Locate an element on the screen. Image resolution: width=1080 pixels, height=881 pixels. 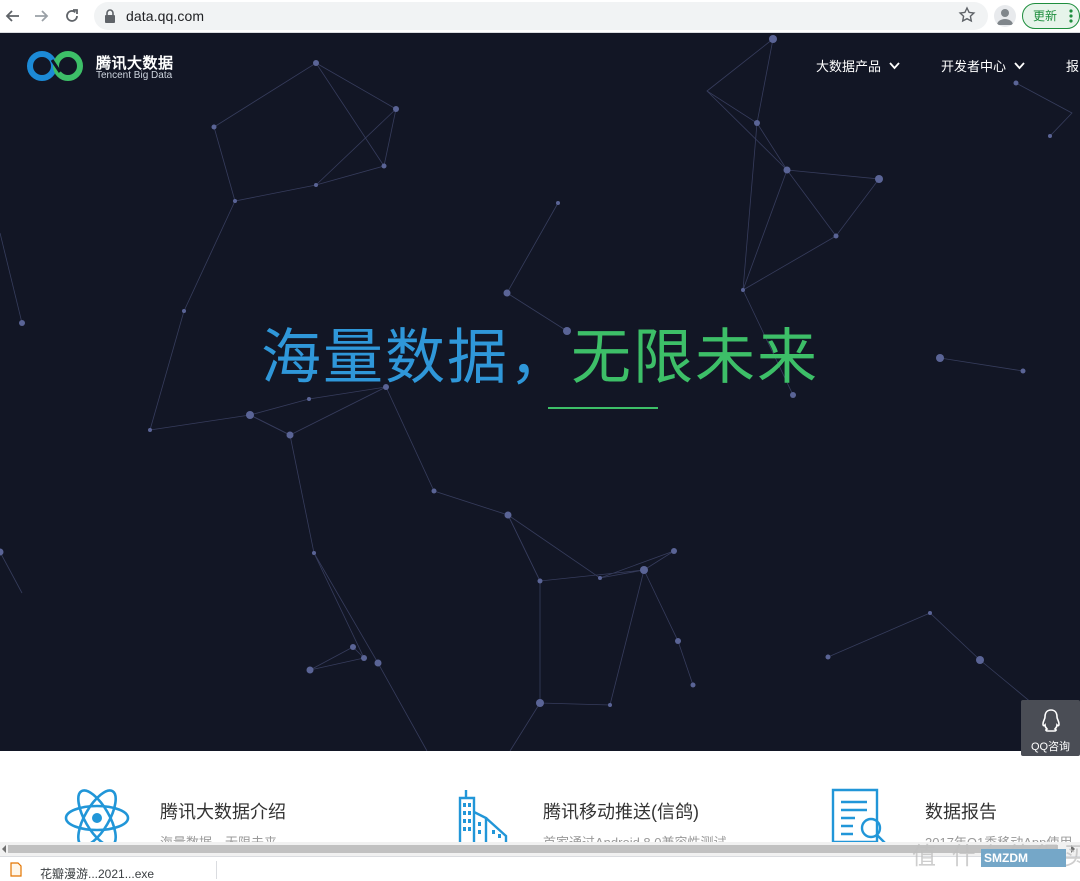
menu-icon is located at coordinates (1071, 16).